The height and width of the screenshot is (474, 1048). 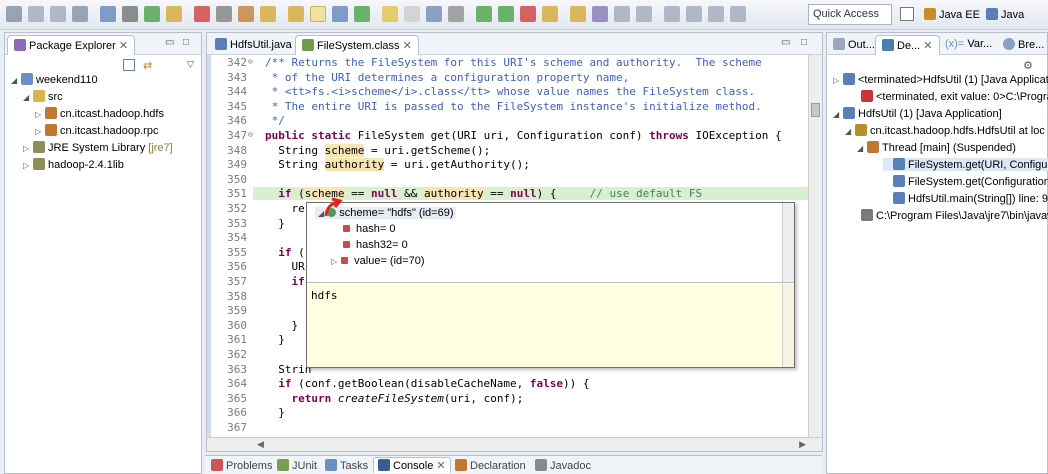 I want to click on debug-tree-item: FileSystem.get(URI, Configura, so click(x=965, y=164).